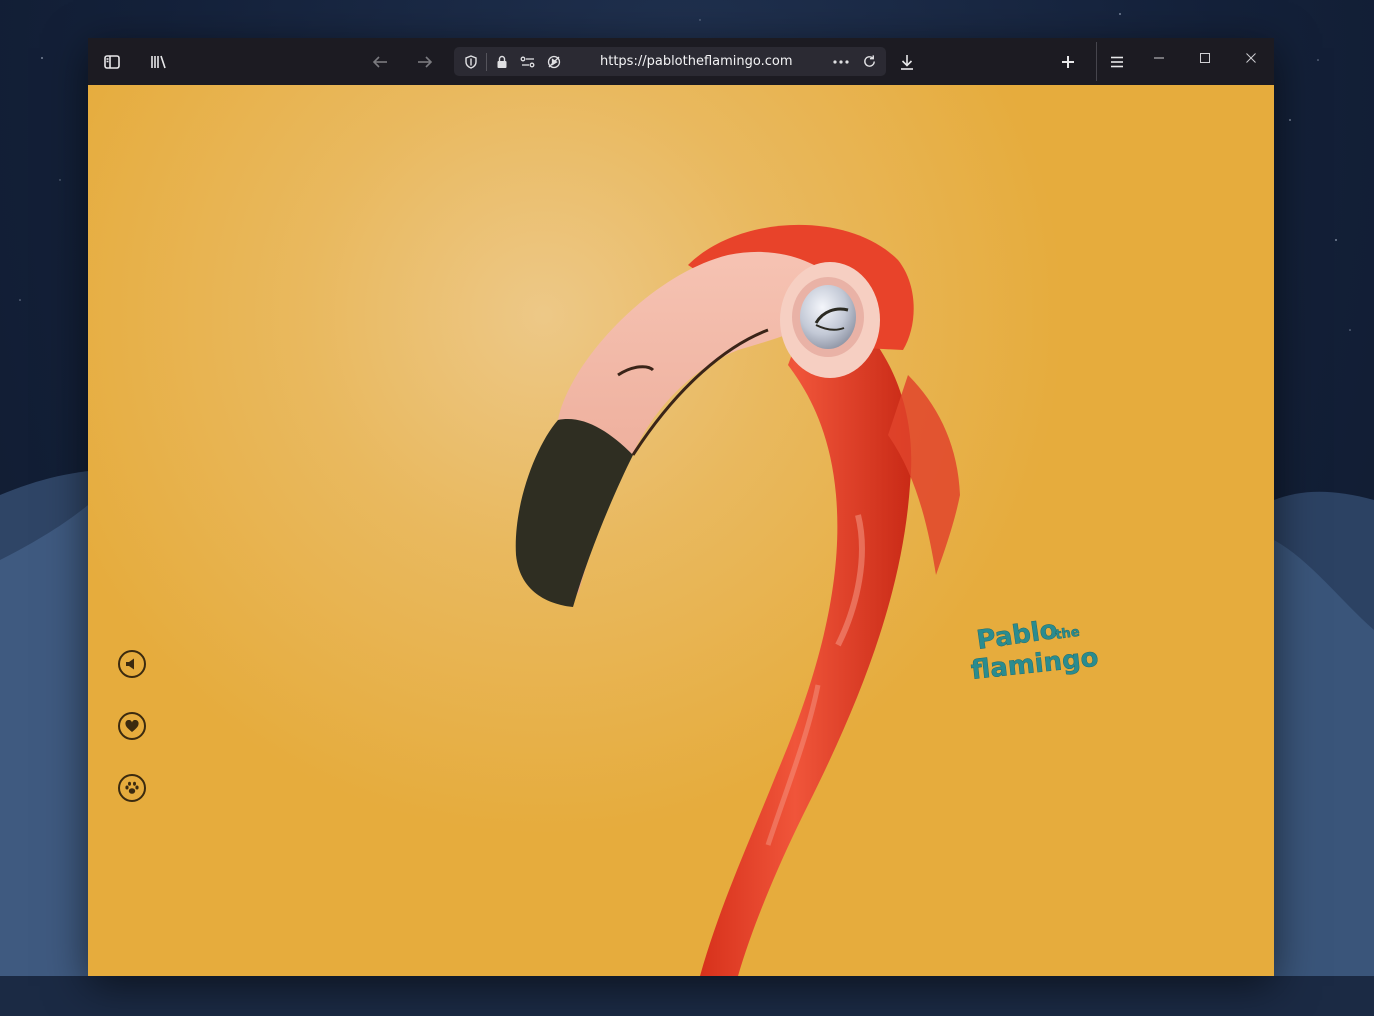  What do you see at coordinates (1159, 58) in the screenshot?
I see `minimize-icon` at bounding box center [1159, 58].